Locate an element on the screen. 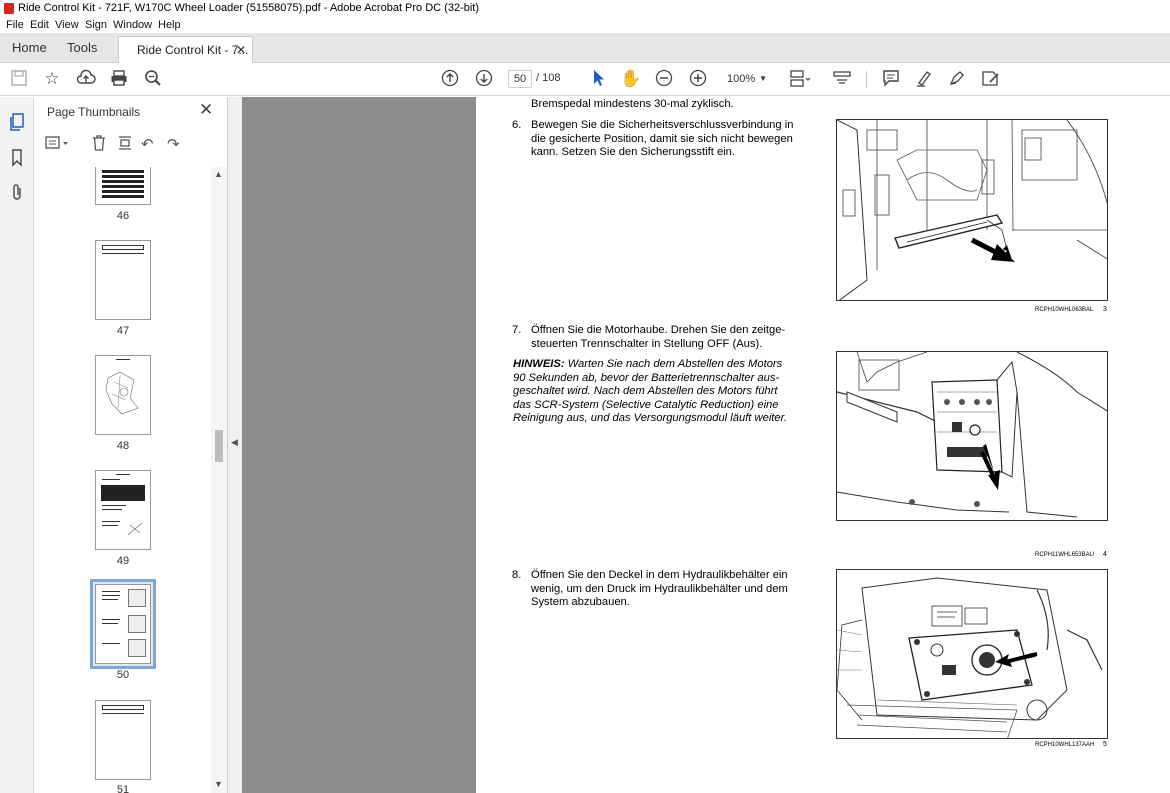 This screenshot has width=1170, height=793. scrollbar-thumb is located at coordinates (219, 446).